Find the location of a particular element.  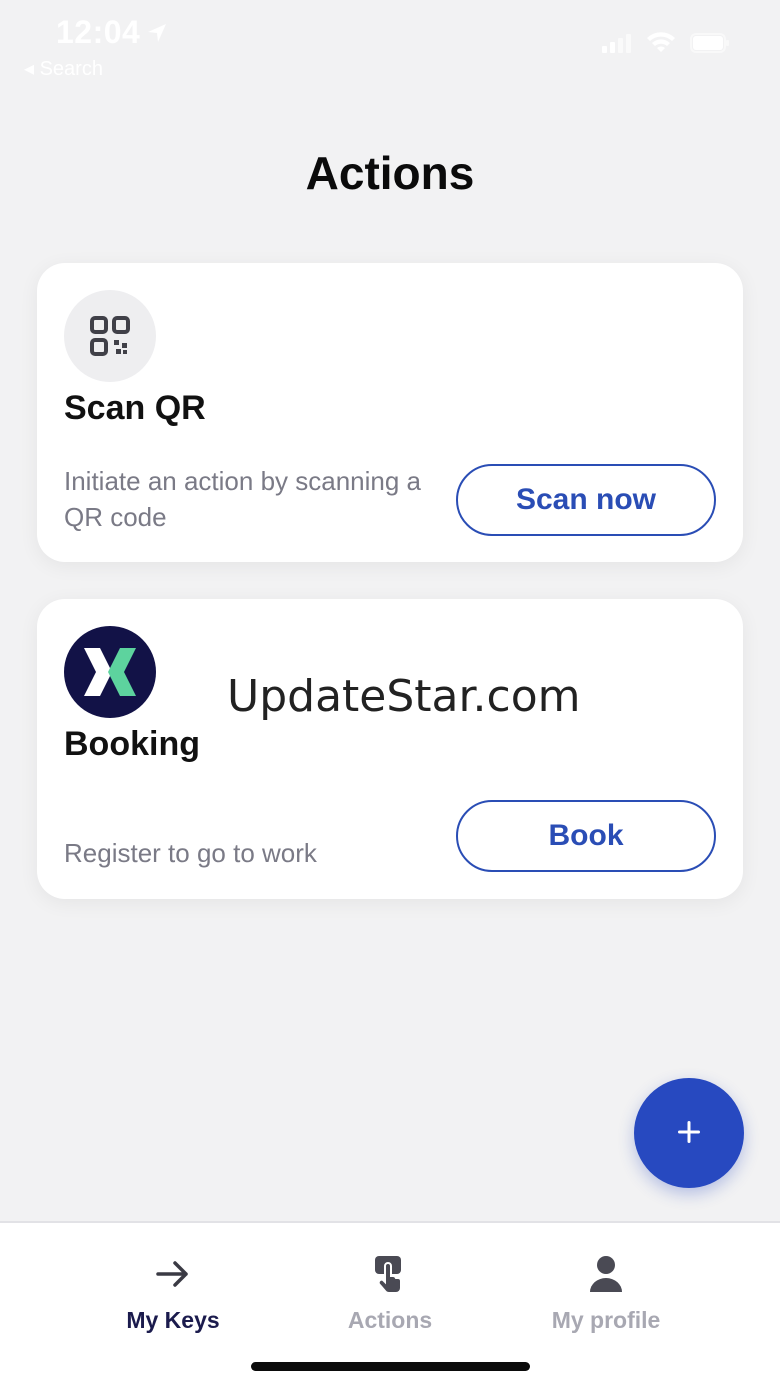

tab-my-profile: My profile is located at coordinates (606, 1293).